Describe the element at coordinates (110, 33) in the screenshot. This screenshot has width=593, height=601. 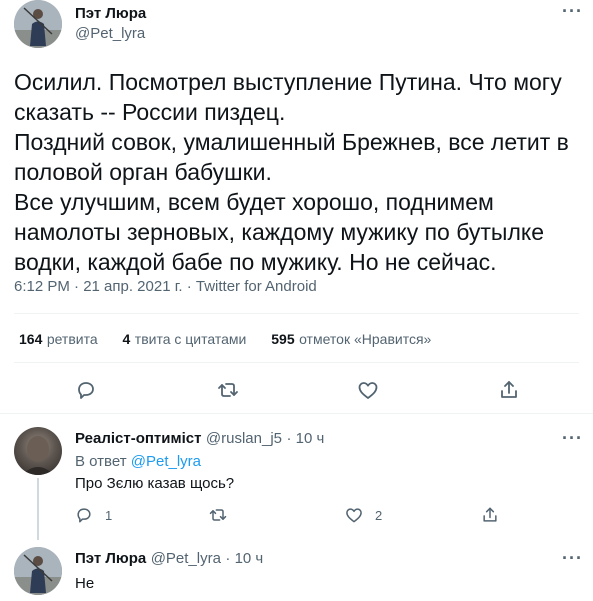
I see `author-handle: @Pet_lyra` at that location.